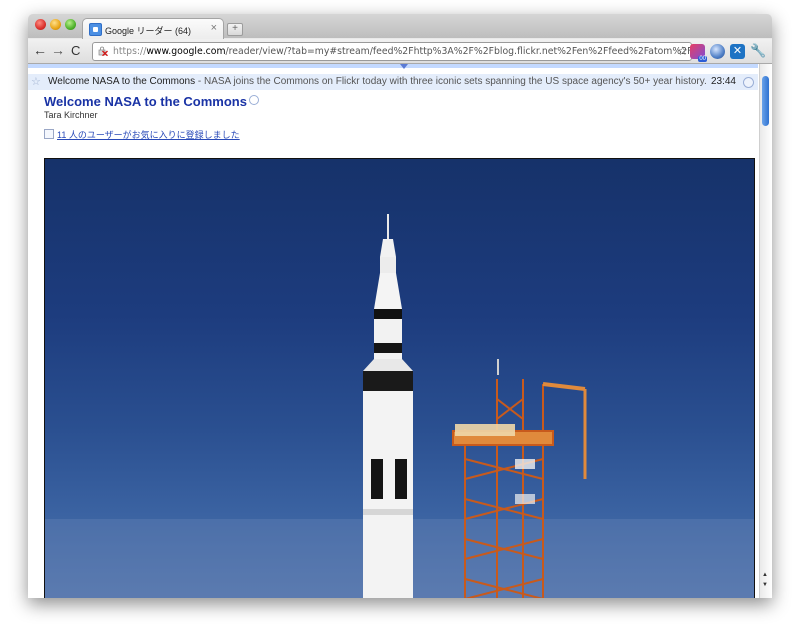  What do you see at coordinates (130, 51) in the screenshot?
I see `url-scheme: https://` at bounding box center [130, 51].